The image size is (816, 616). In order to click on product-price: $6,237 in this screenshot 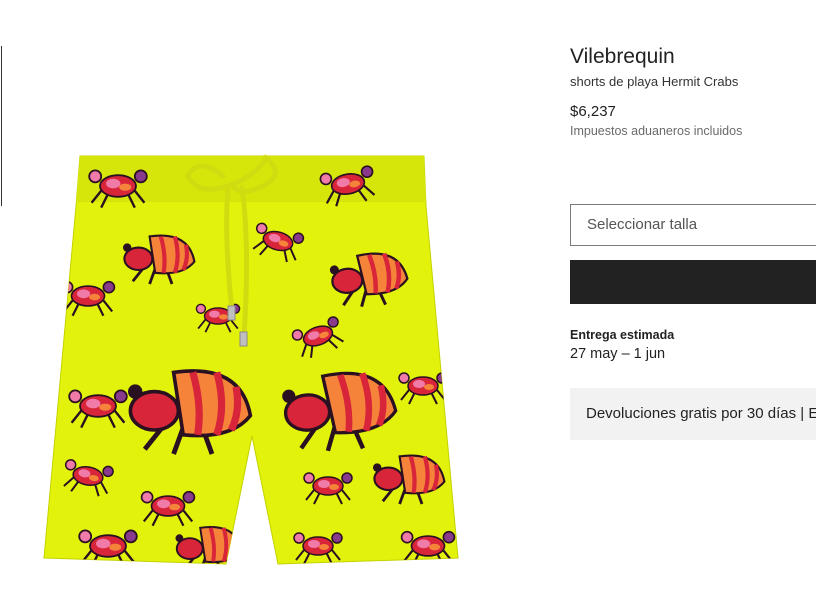, I will do `click(593, 111)`.